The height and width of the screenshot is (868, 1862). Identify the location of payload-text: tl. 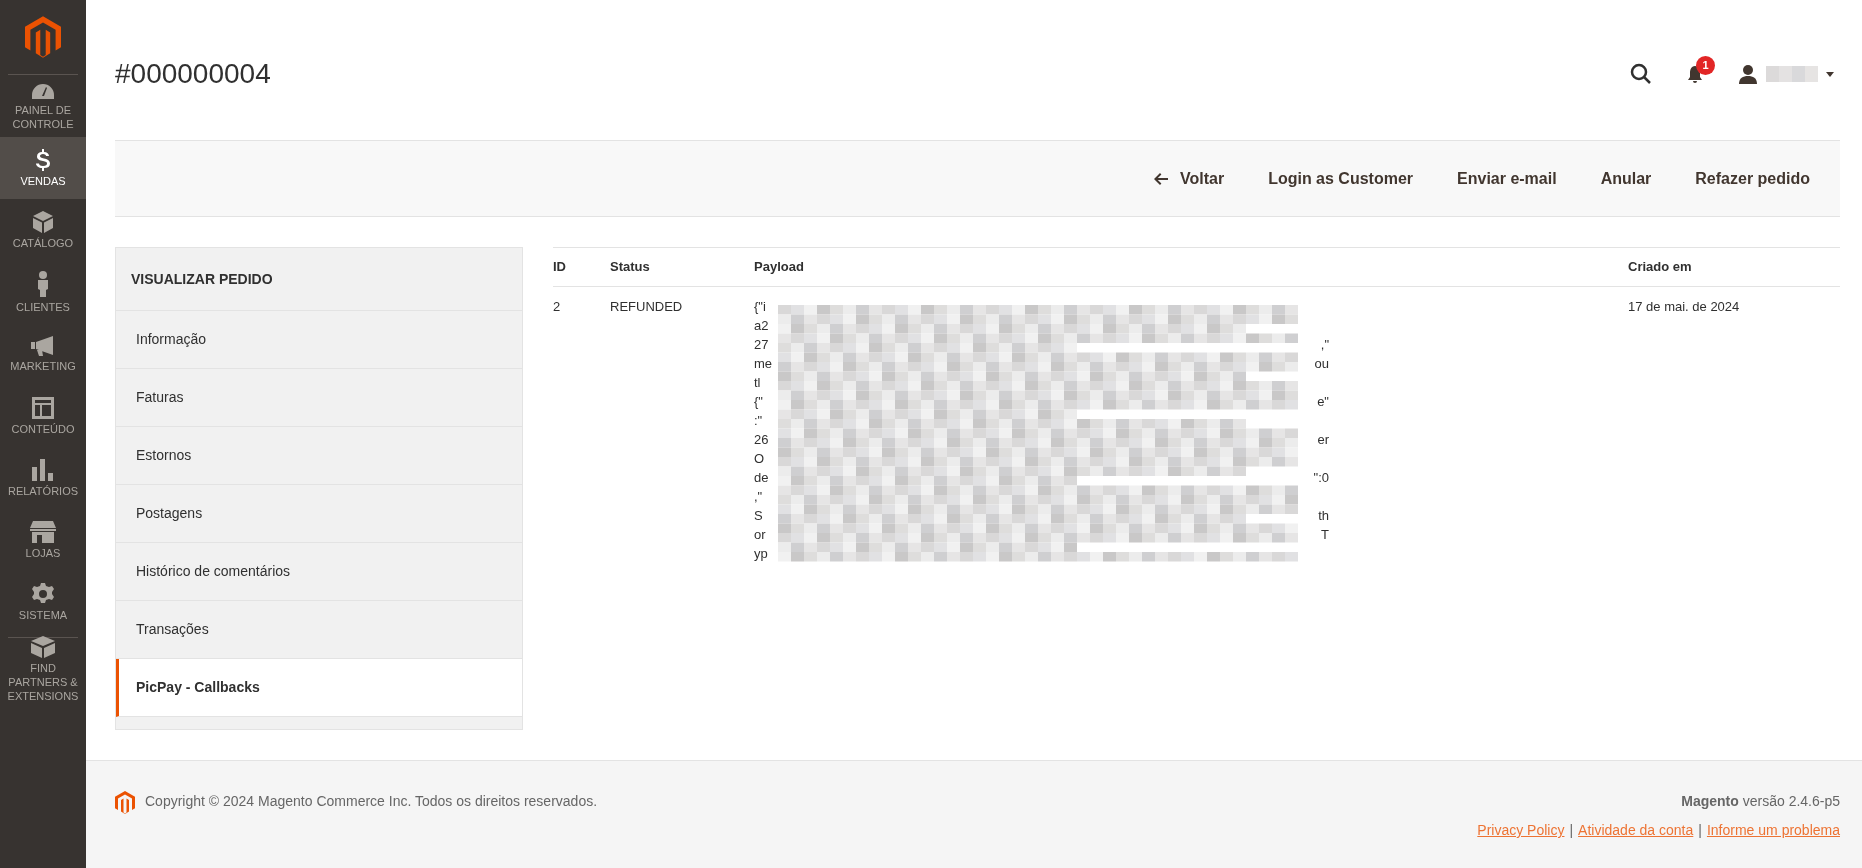
(757, 383).